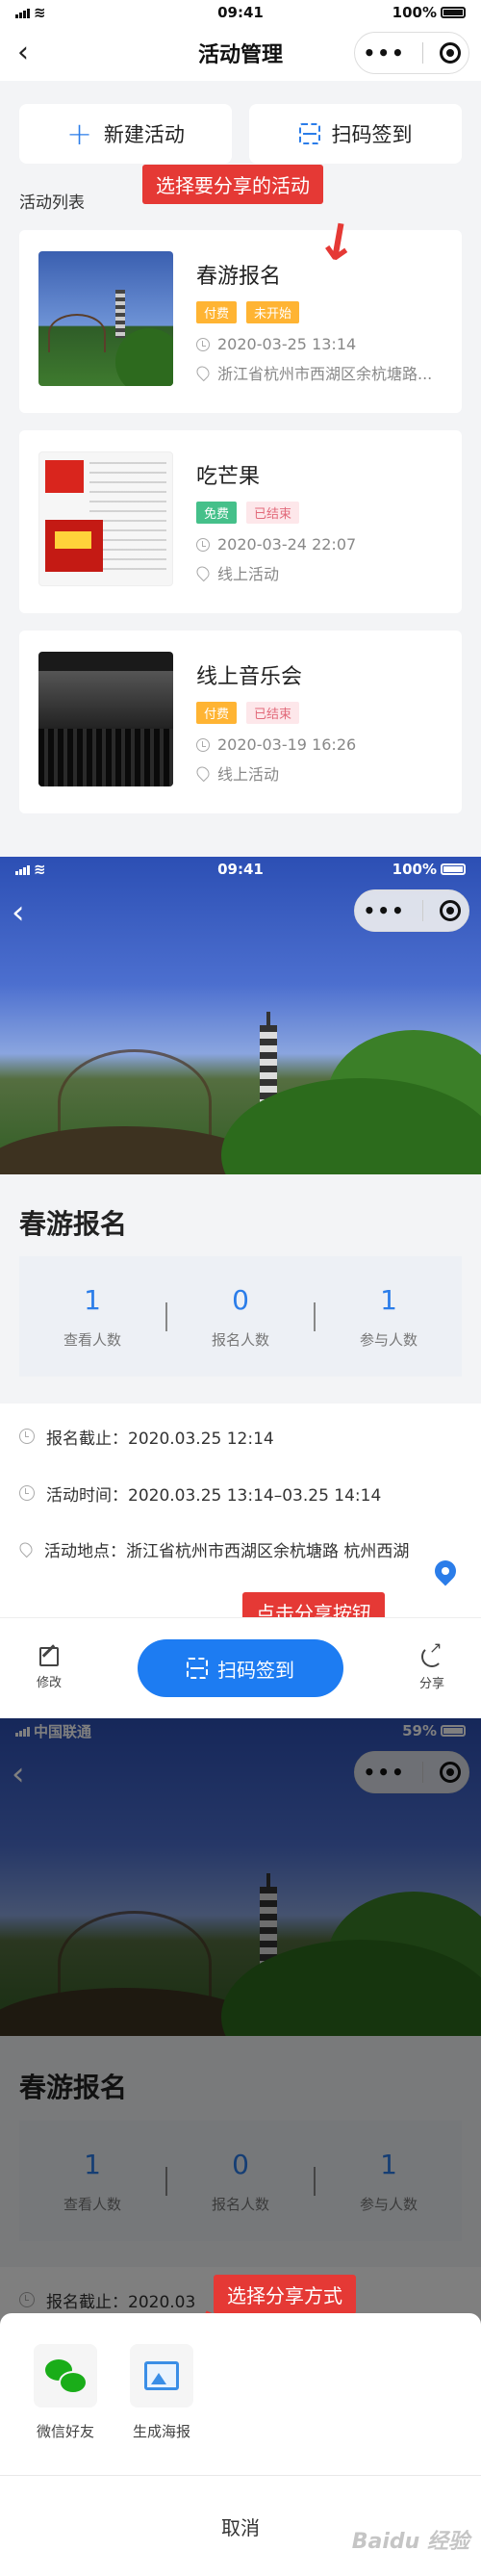 This screenshot has width=481, height=2576. I want to click on price-tag: 免费, so click(217, 513).